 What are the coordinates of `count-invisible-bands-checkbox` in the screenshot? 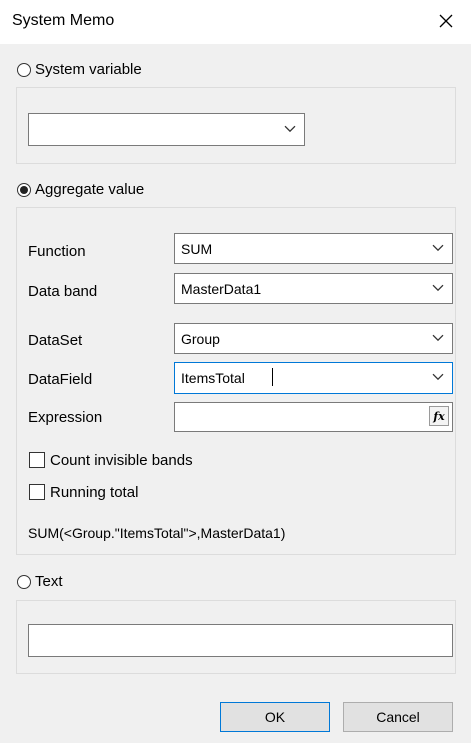 It's located at (37, 460).